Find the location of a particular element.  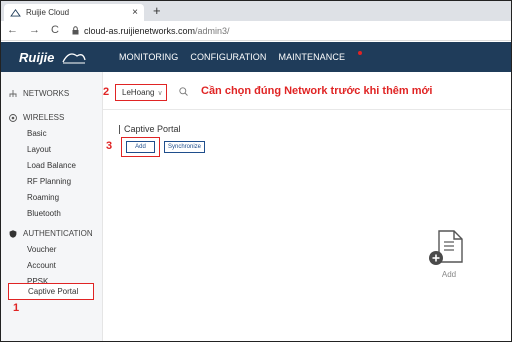

step-marker-2: 2 is located at coordinates (106, 92).